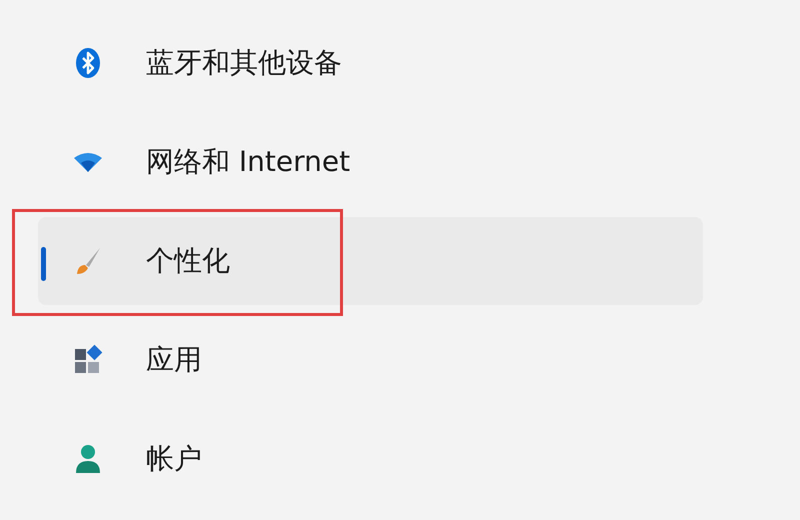 Image resolution: width=800 pixels, height=520 pixels. Describe the element at coordinates (370, 360) in the screenshot. I see `sidebar-item: 应用` at that location.